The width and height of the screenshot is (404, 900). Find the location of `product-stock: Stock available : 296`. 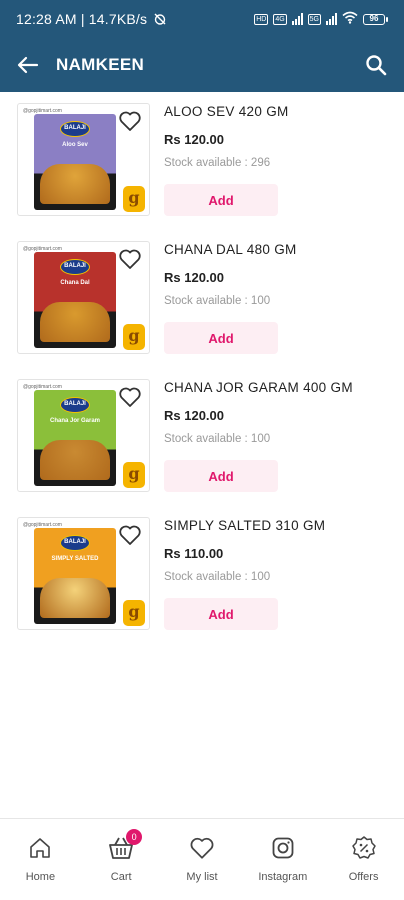

product-stock: Stock available : 296 is located at coordinates (217, 163).